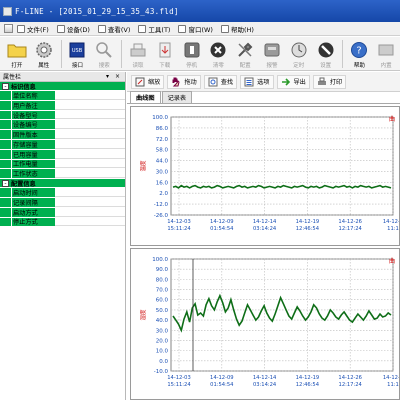 This screenshot has width=400, height=400. I want to click on zoom-button: 缩放, so click(148, 81).